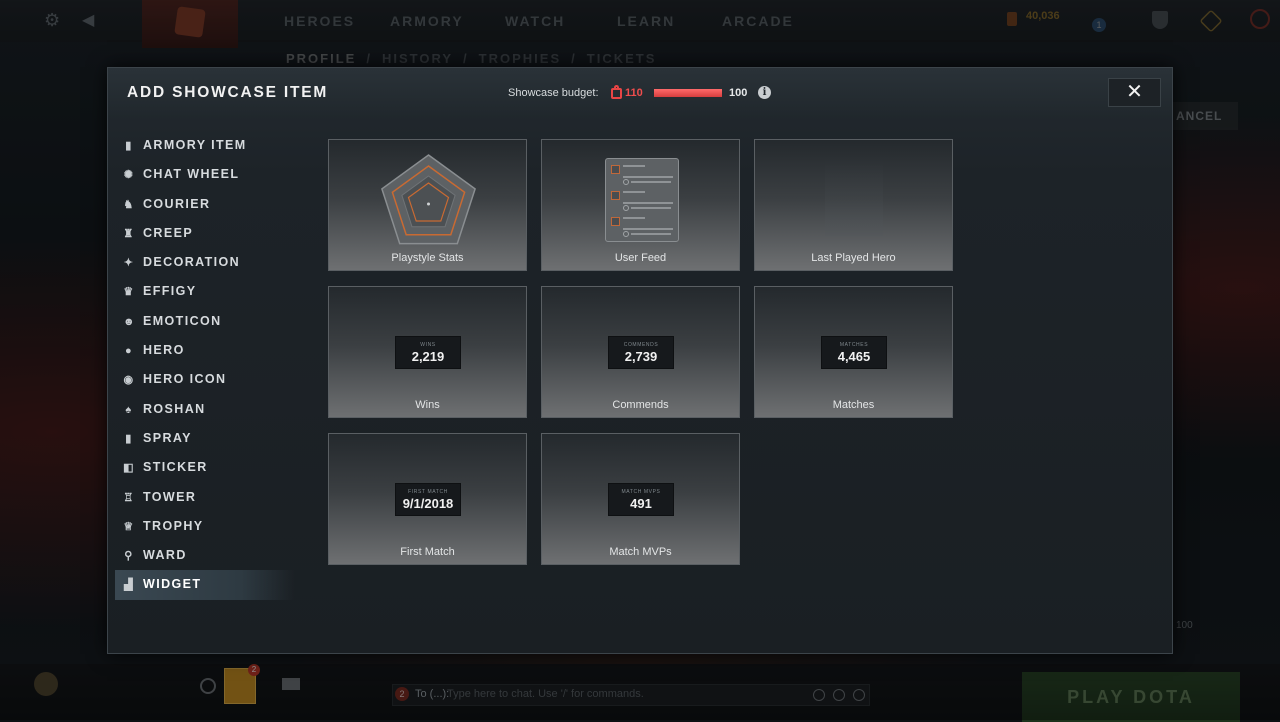 Image resolution: width=1280 pixels, height=722 pixels. Describe the element at coordinates (764, 92) in the screenshot. I see `info-icon: i` at that location.